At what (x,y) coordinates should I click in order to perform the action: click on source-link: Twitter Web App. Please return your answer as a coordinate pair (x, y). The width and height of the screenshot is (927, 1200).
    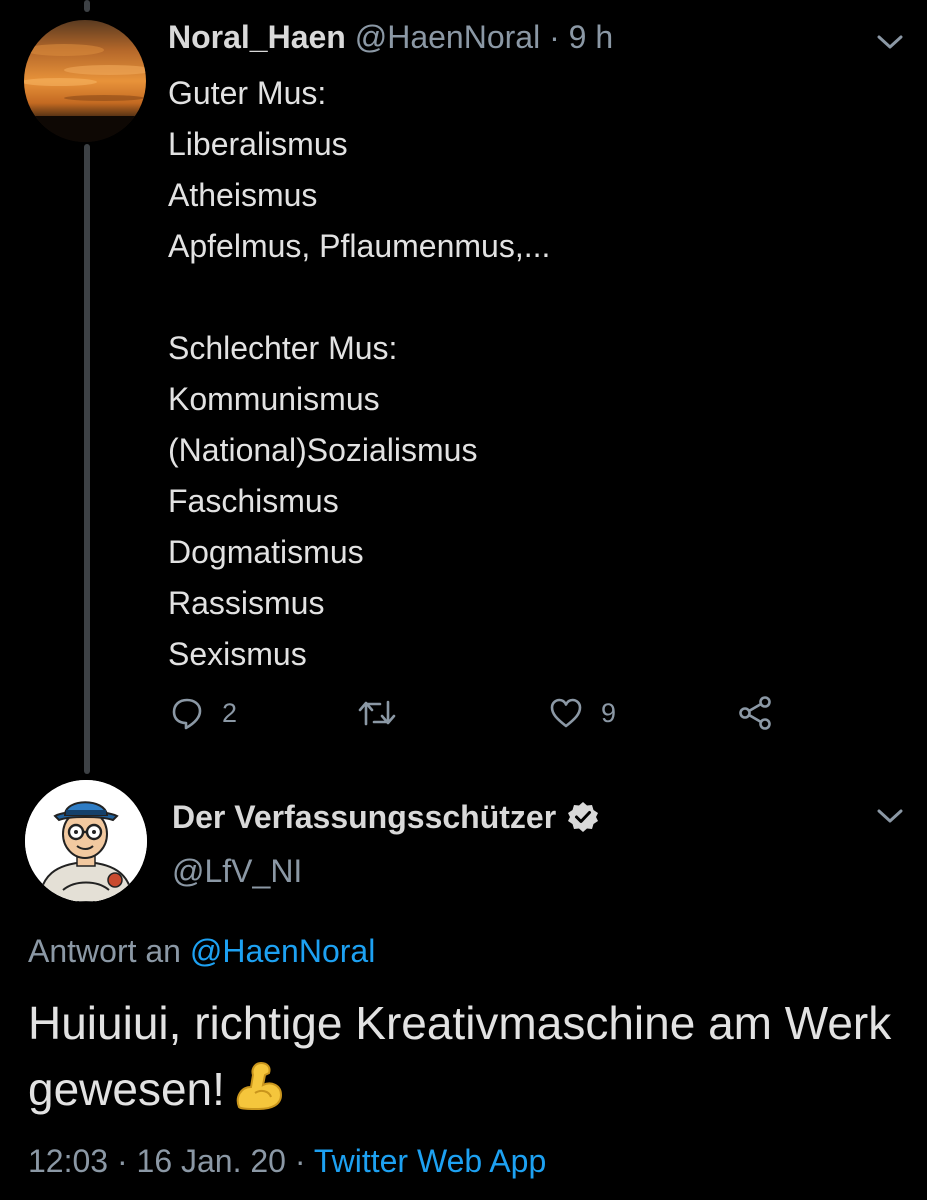
    Looking at the image, I should click on (430, 1161).